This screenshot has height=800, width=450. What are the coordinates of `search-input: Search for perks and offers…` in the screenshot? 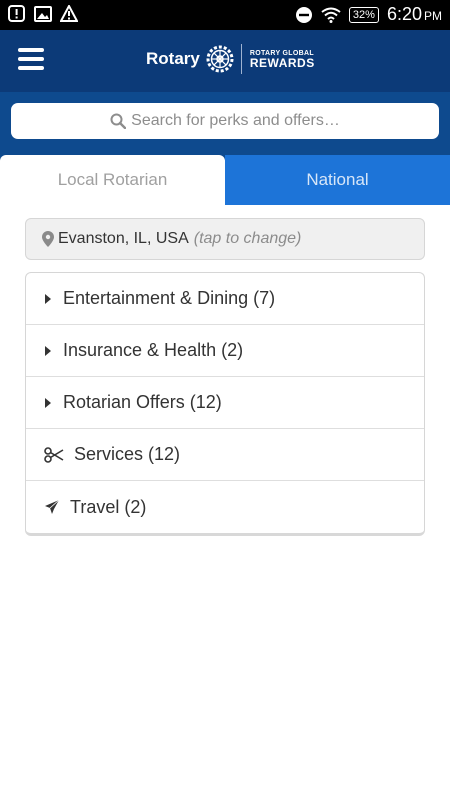 It's located at (225, 121).